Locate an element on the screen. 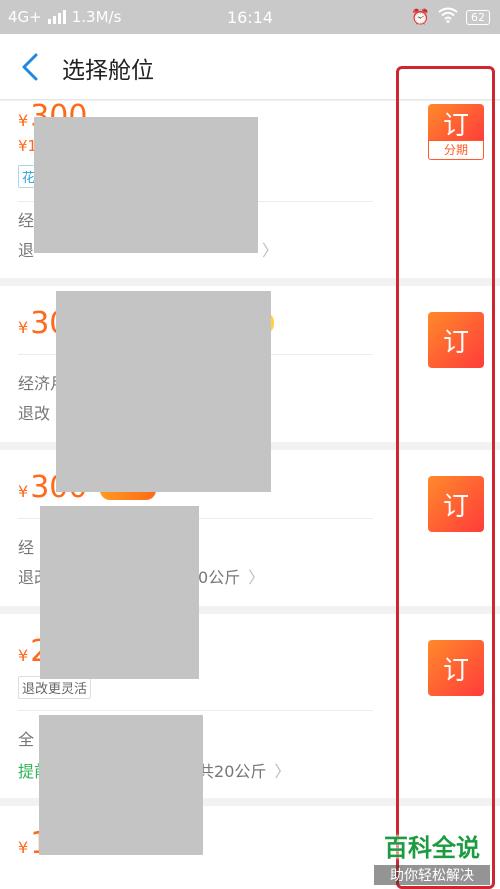  nav-bar: 选择舱位 is located at coordinates (250, 67).